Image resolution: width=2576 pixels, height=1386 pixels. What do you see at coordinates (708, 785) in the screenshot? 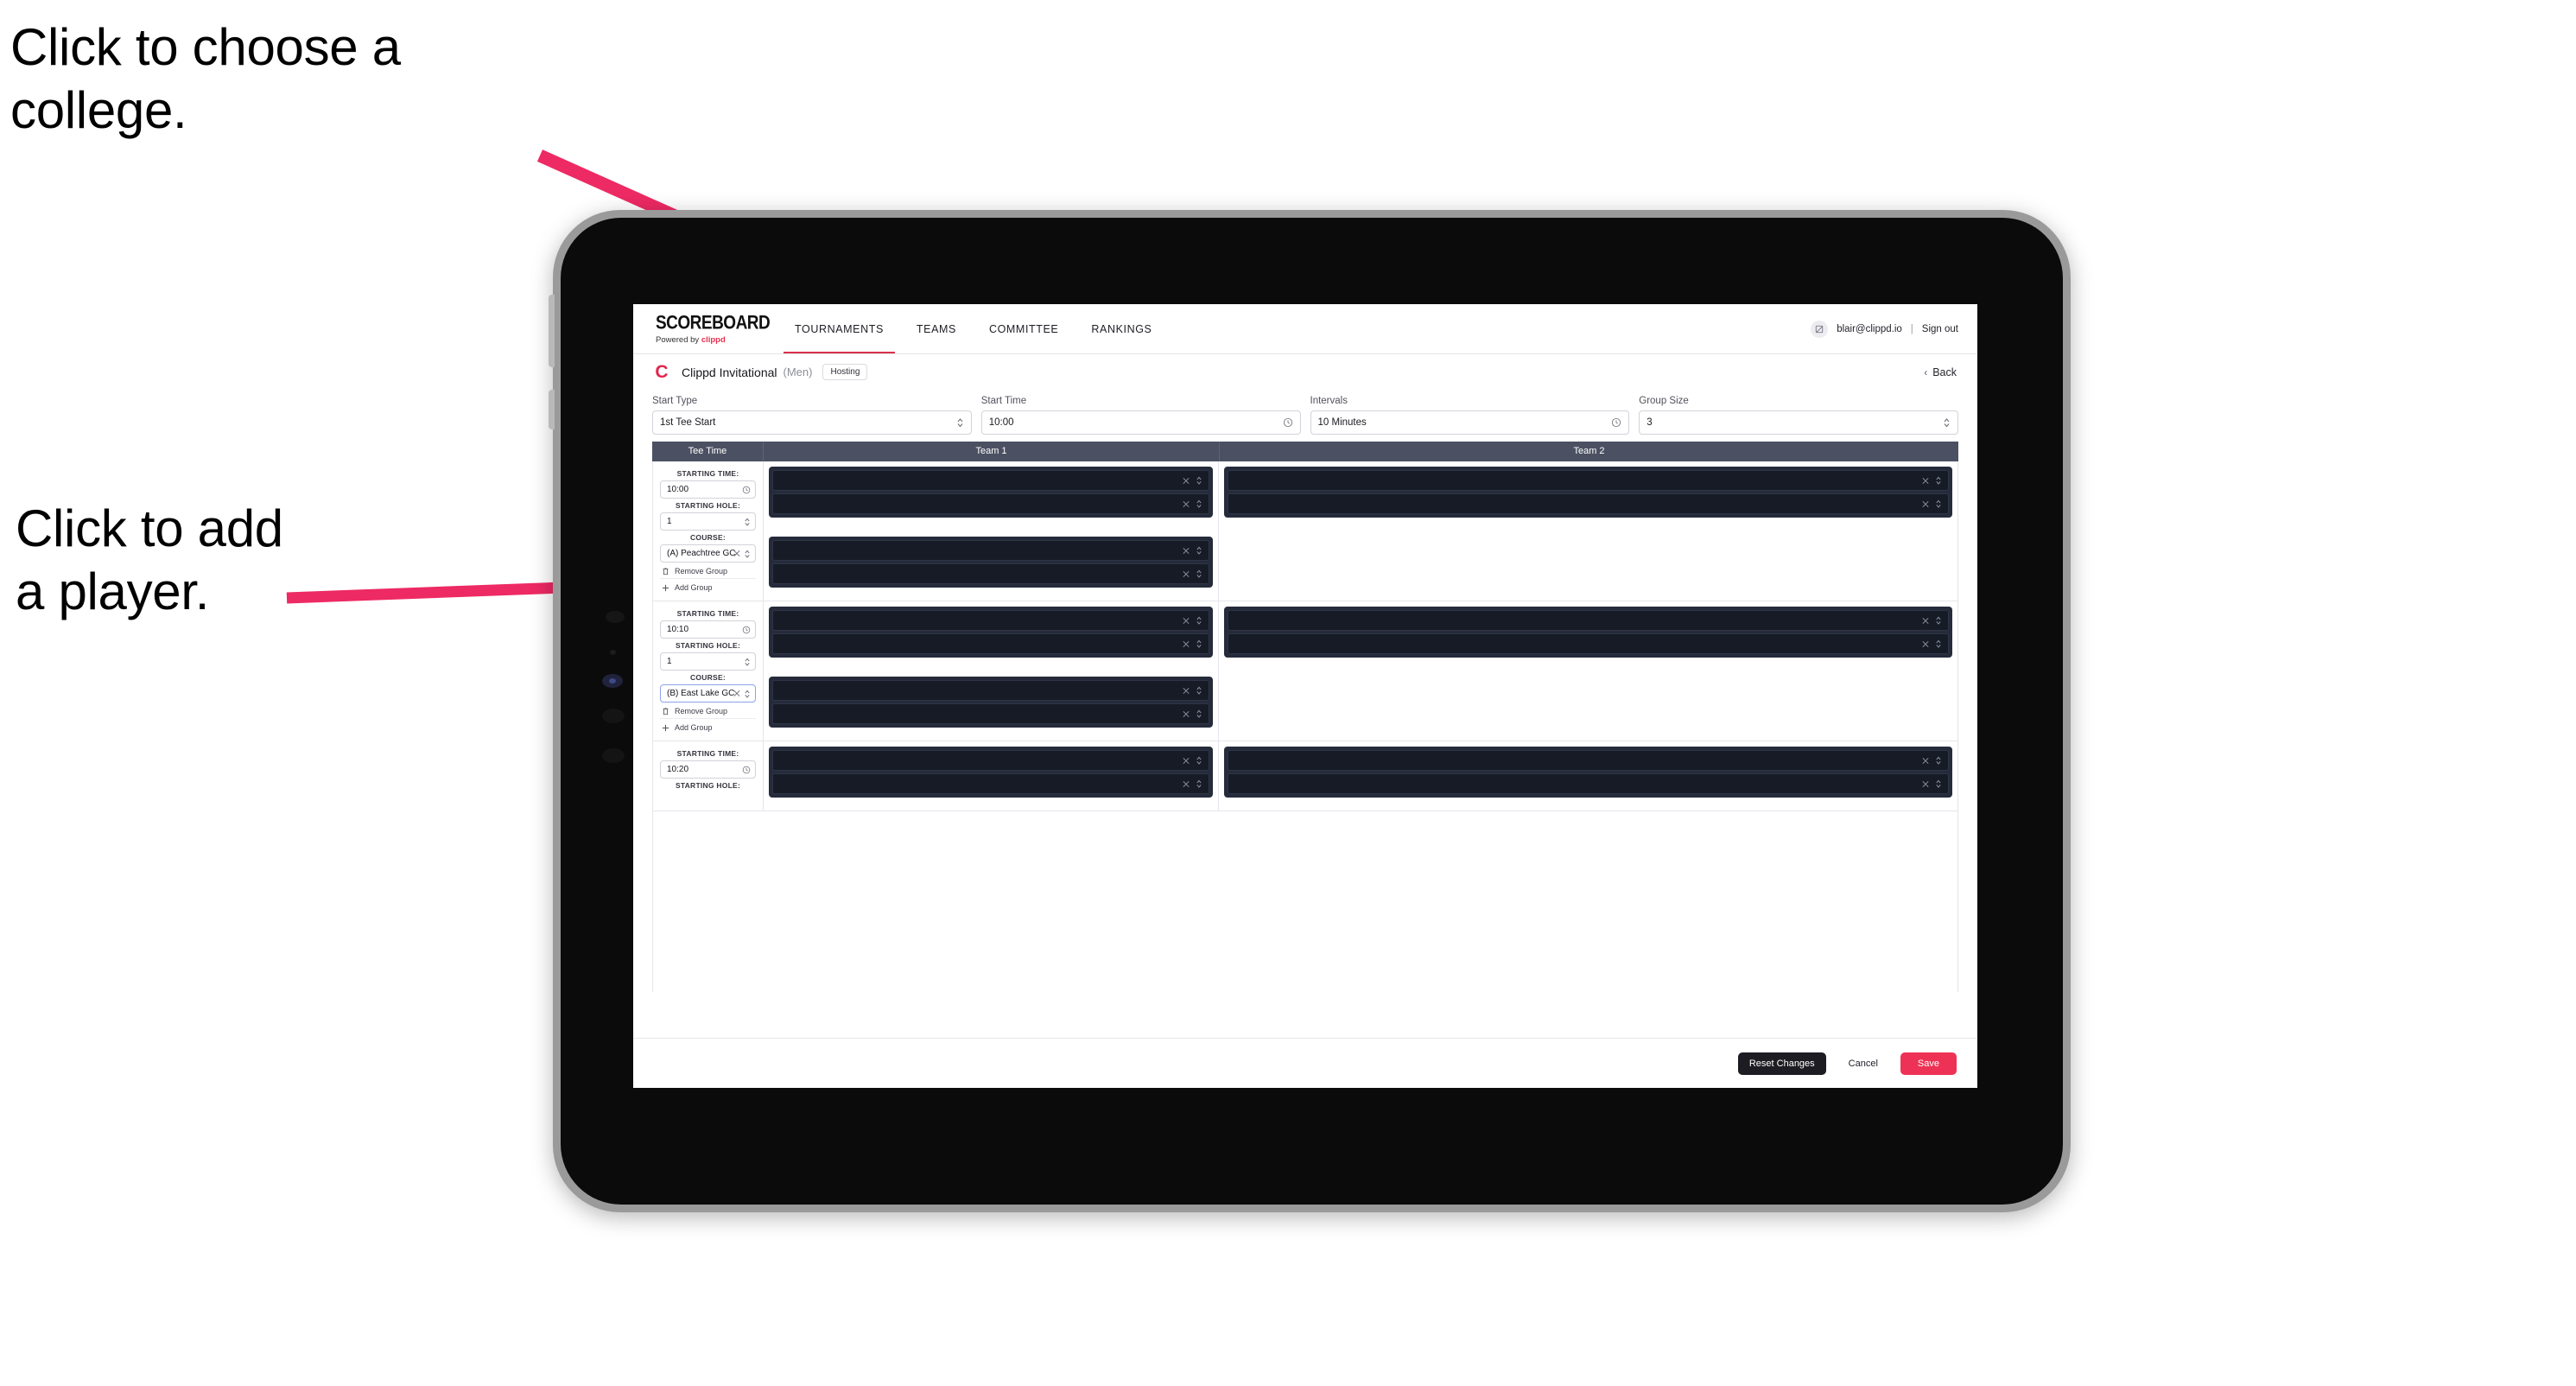
I see `label-starting-hole: STARTING HOLE:` at bounding box center [708, 785].